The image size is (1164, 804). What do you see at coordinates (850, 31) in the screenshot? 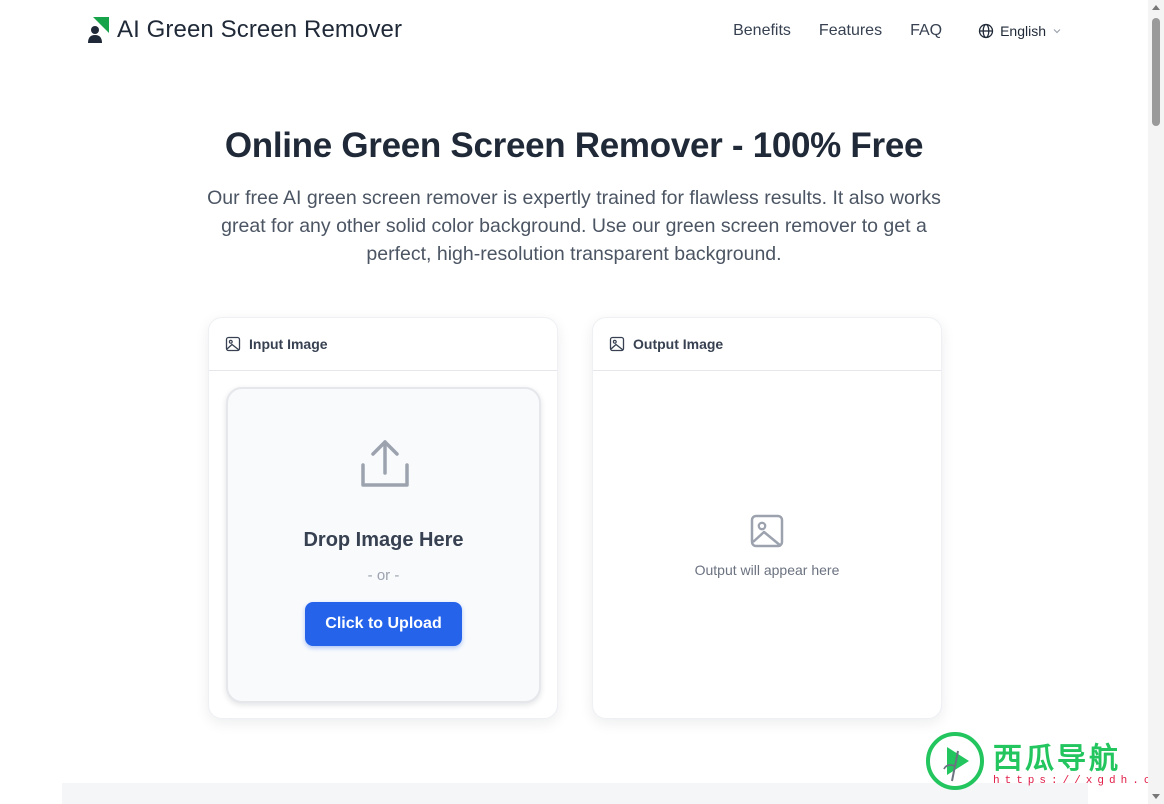
I see `nav-features: Features` at bounding box center [850, 31].